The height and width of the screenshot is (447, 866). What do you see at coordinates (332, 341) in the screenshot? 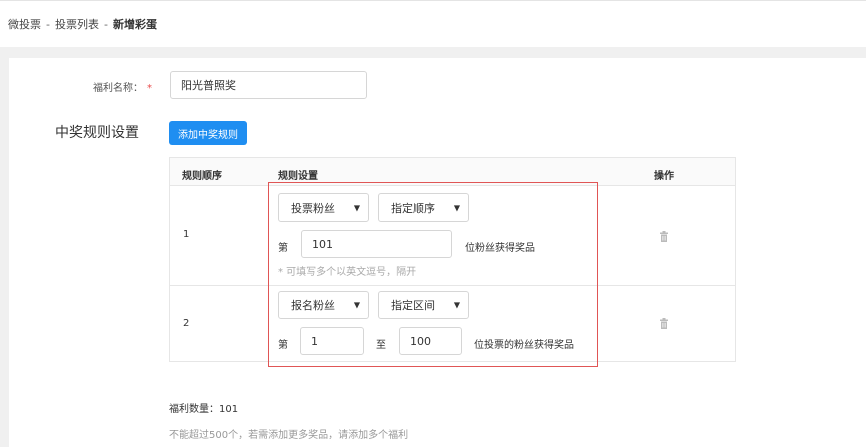
I see `range-from-input: 1` at bounding box center [332, 341].